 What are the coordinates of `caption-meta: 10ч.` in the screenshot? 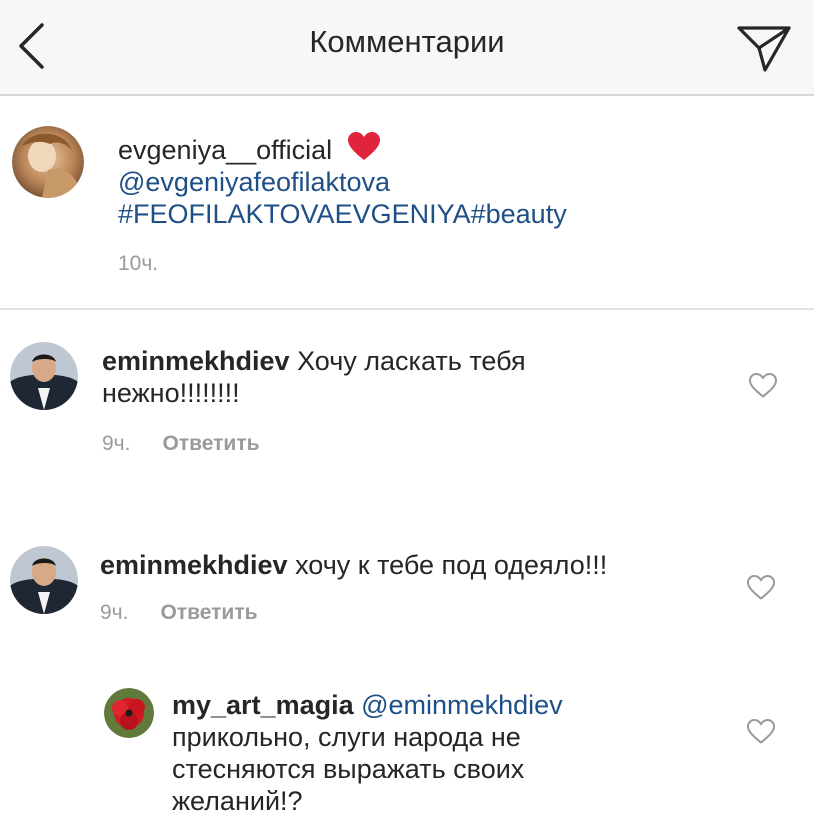 It's located at (138, 264).